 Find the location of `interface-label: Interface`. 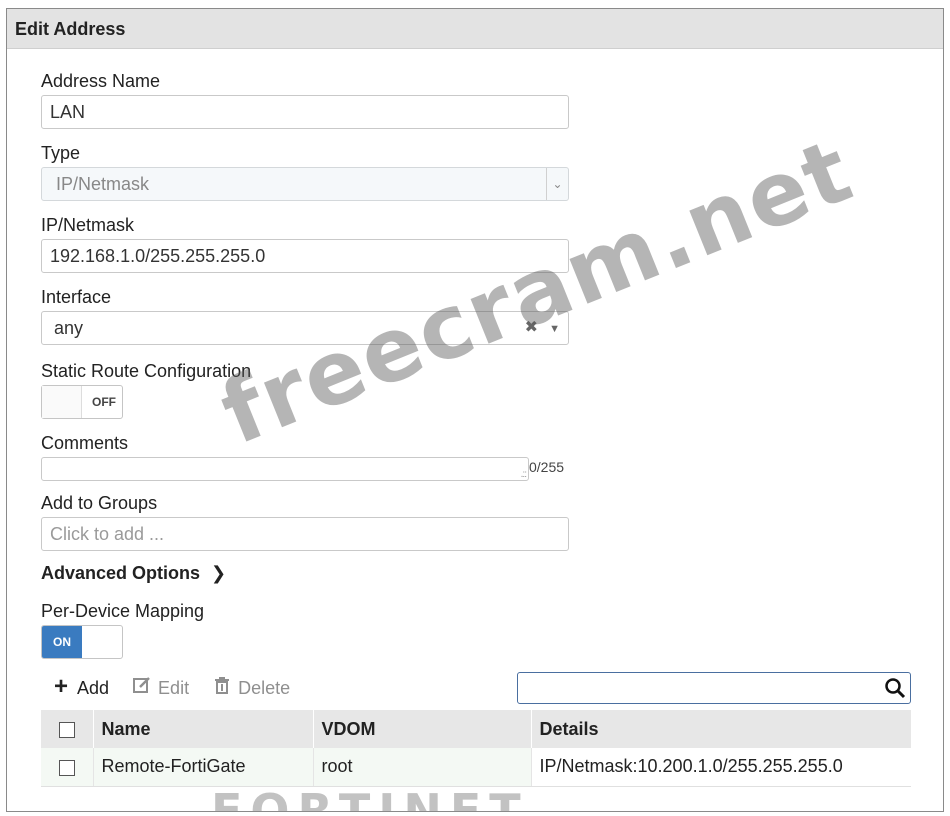

interface-label: Interface is located at coordinates (76, 297).